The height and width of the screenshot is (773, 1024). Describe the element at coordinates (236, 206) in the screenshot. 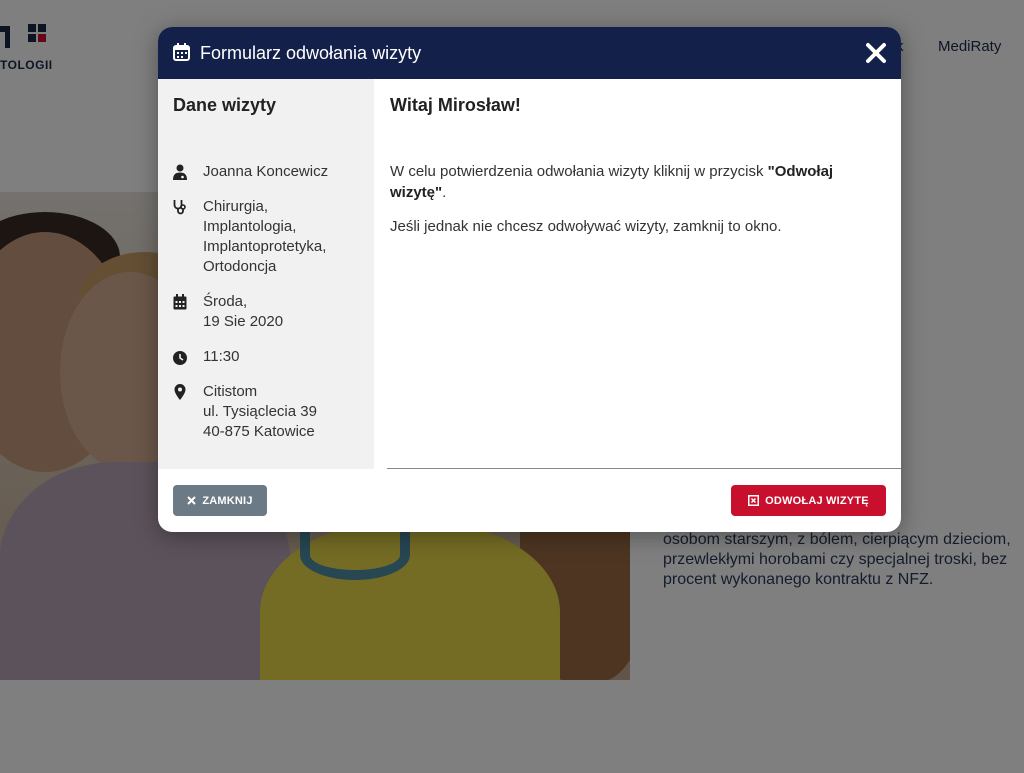

I see `specialty-line: Chirurgia,` at that location.